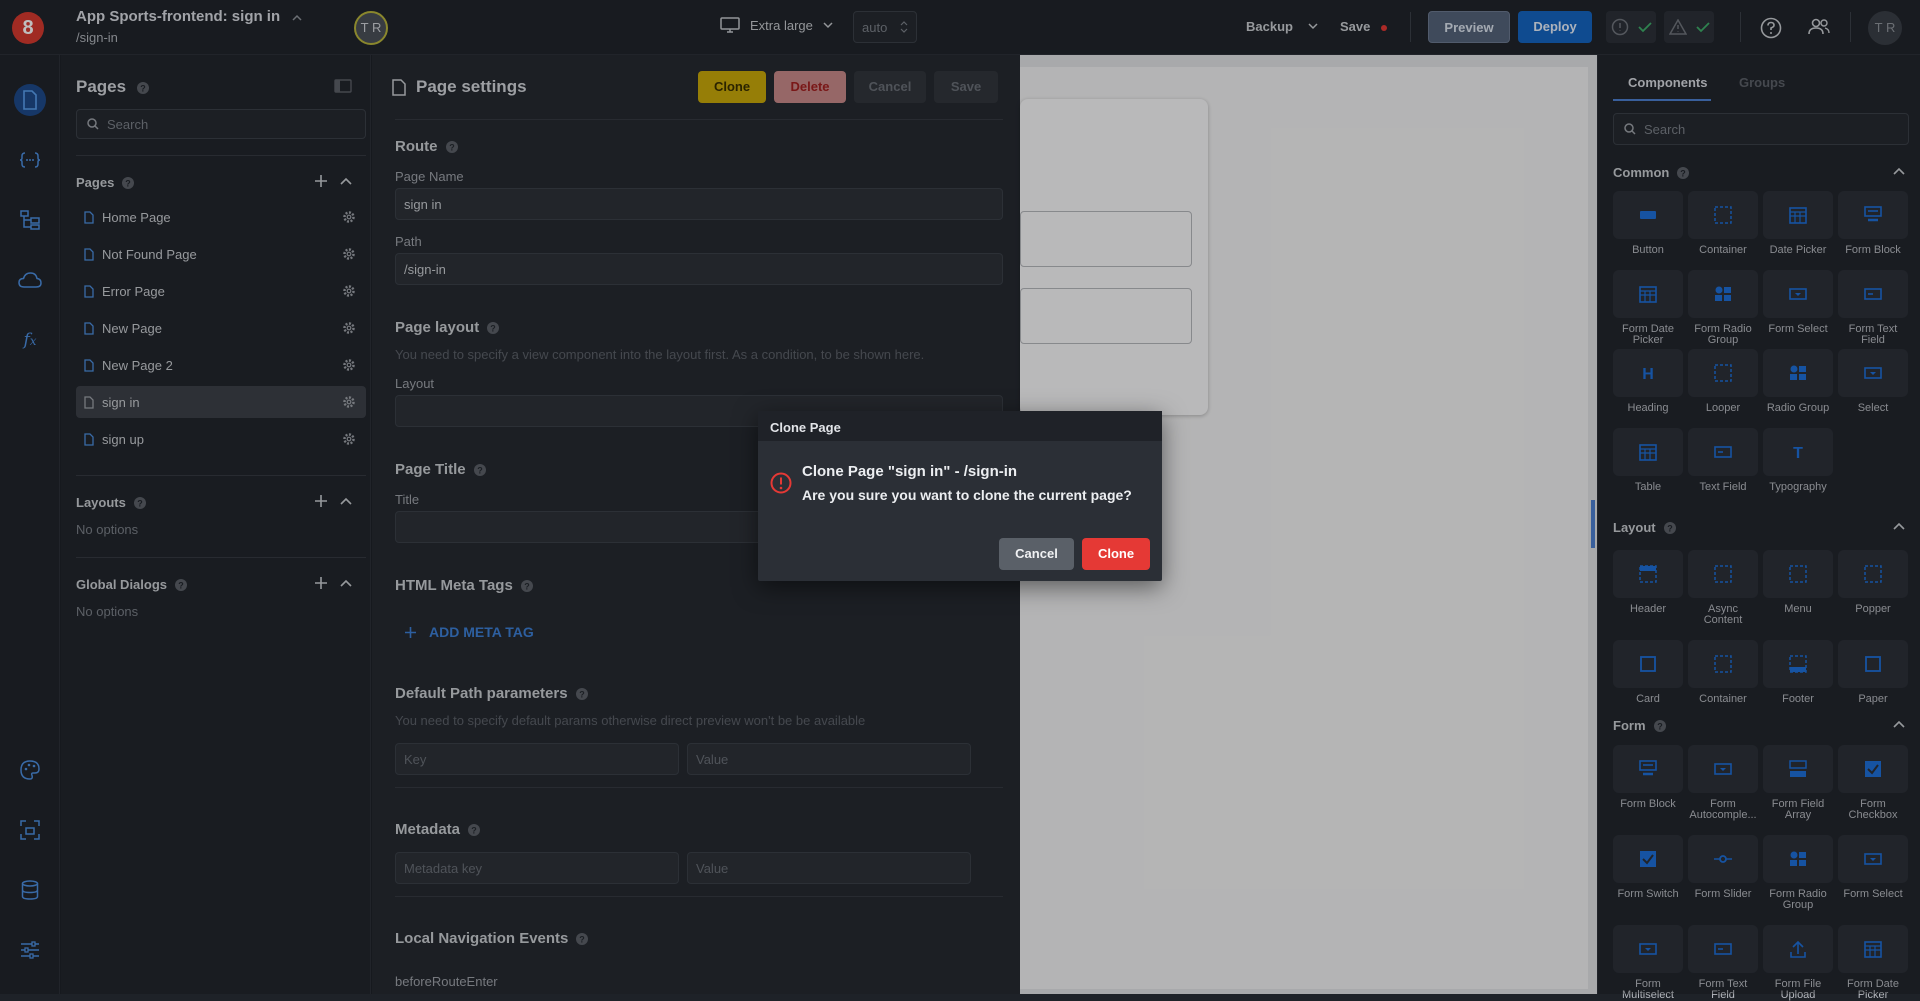 This screenshot has height=1001, width=1920. Describe the element at coordinates (1116, 554) in the screenshot. I see `dialog-clone-button: Clone` at that location.